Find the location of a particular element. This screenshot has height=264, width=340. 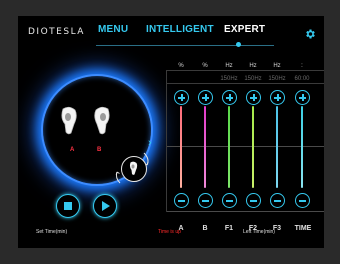

tab-menu: MENU is located at coordinates (113, 29).